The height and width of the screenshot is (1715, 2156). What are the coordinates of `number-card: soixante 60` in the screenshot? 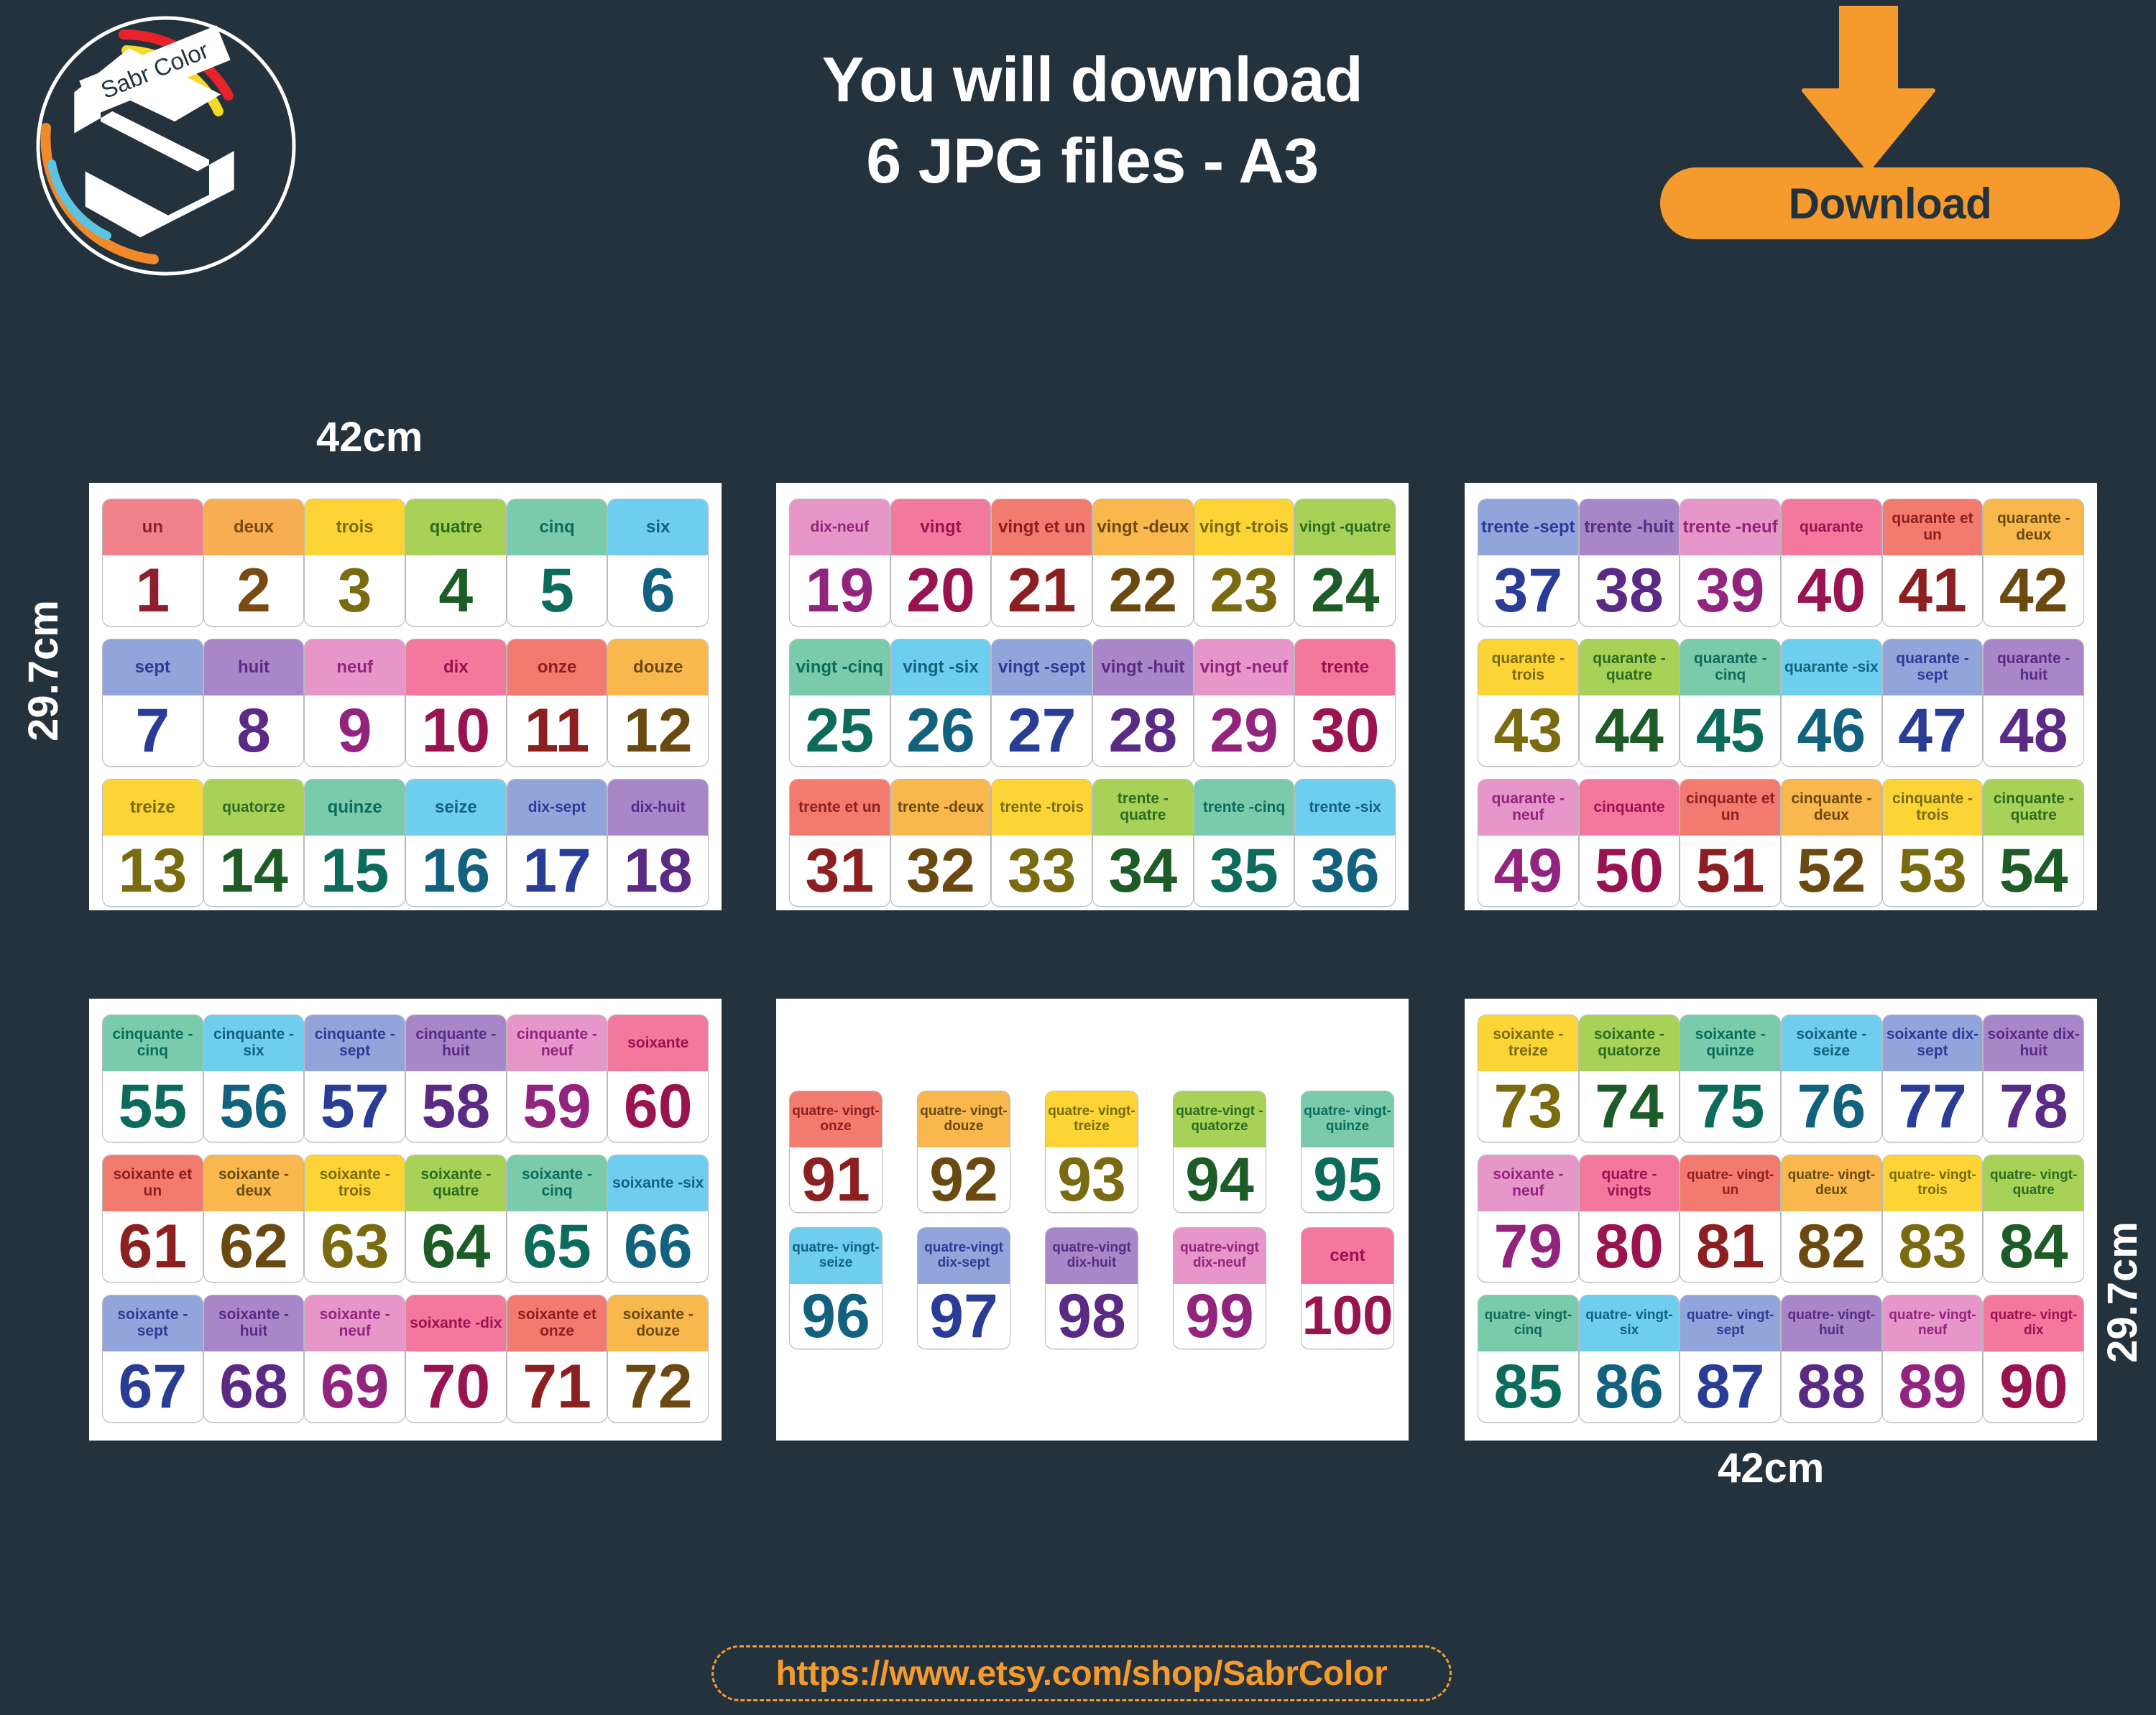 It's located at (658, 1078).